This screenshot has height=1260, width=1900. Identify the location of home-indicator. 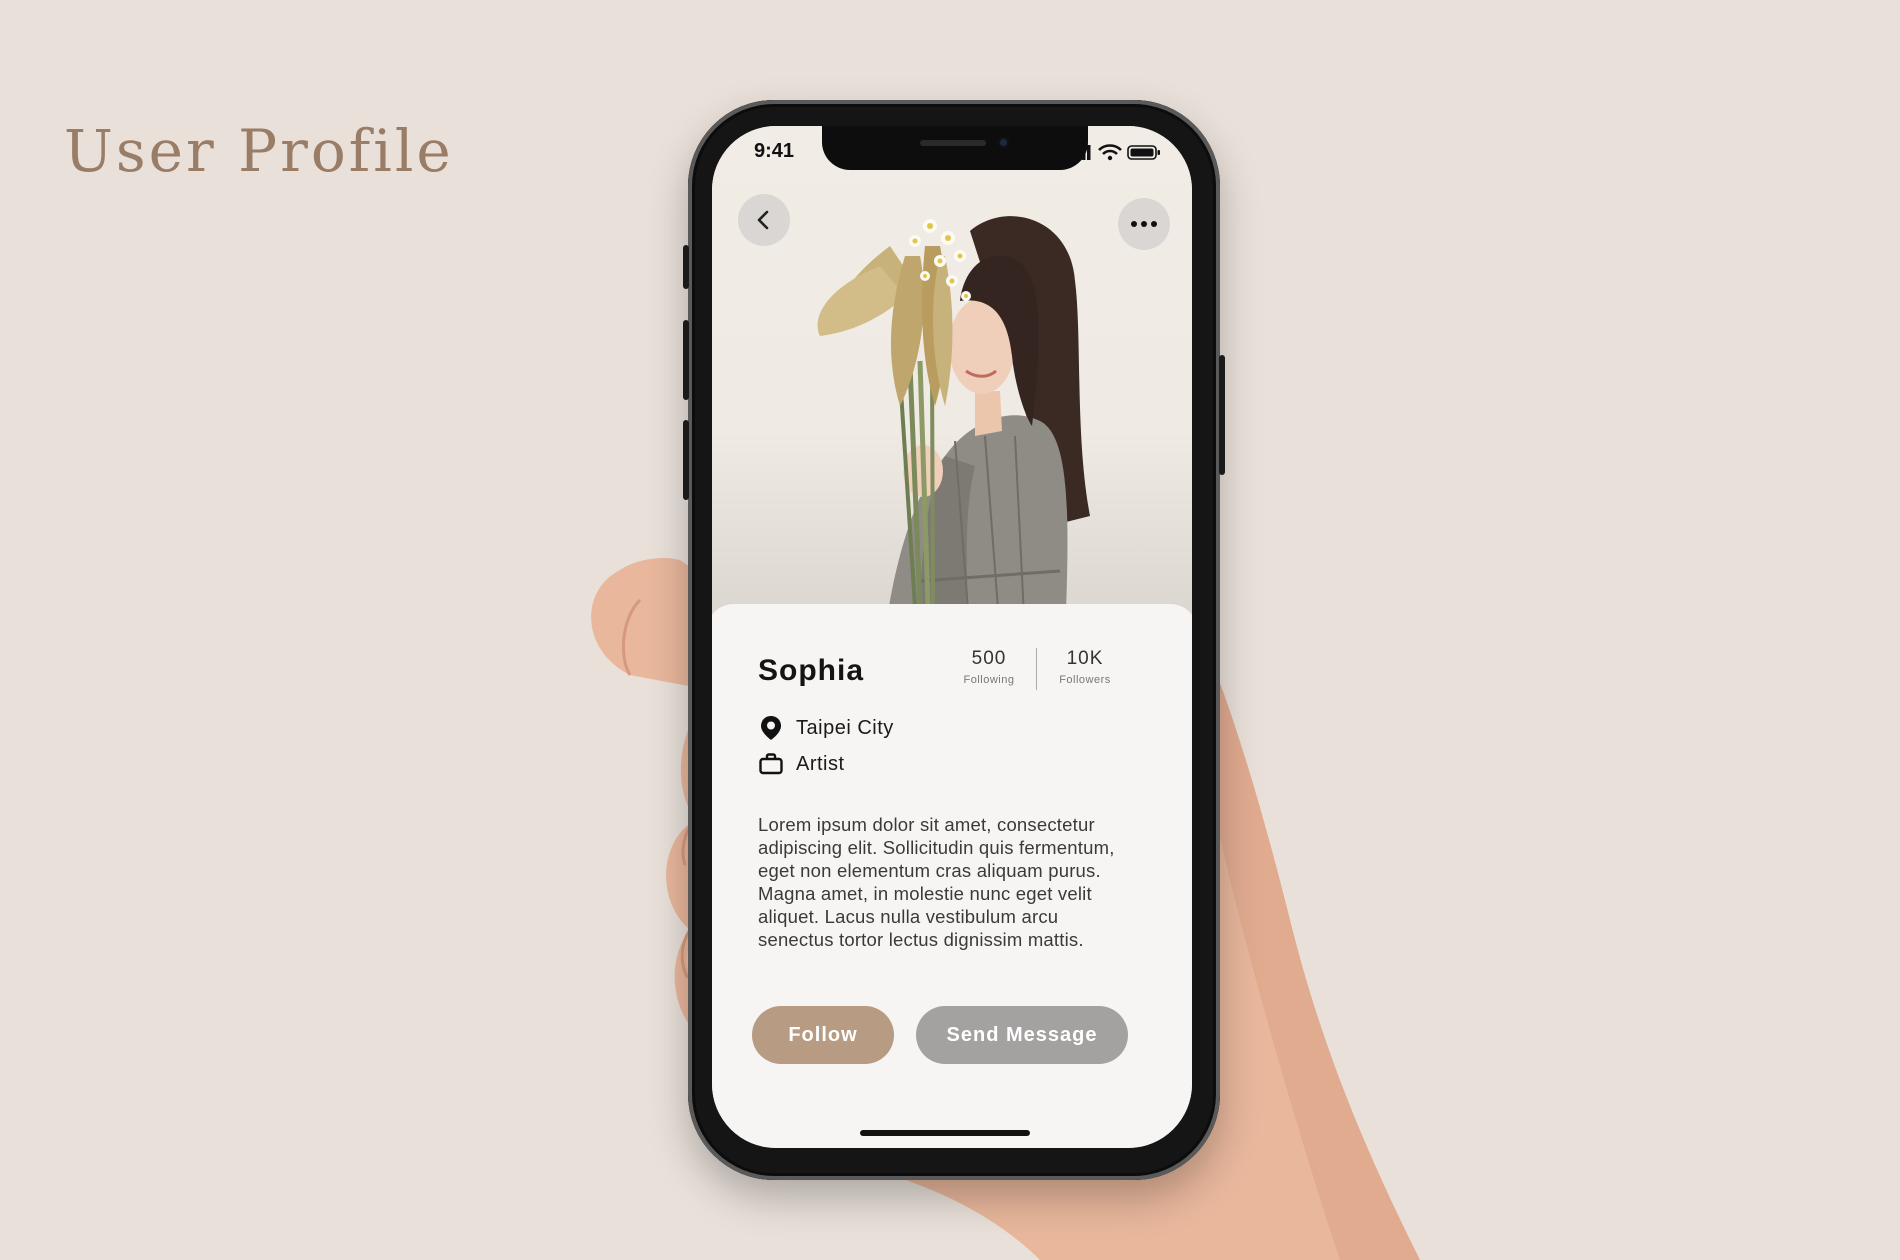
(945, 1133).